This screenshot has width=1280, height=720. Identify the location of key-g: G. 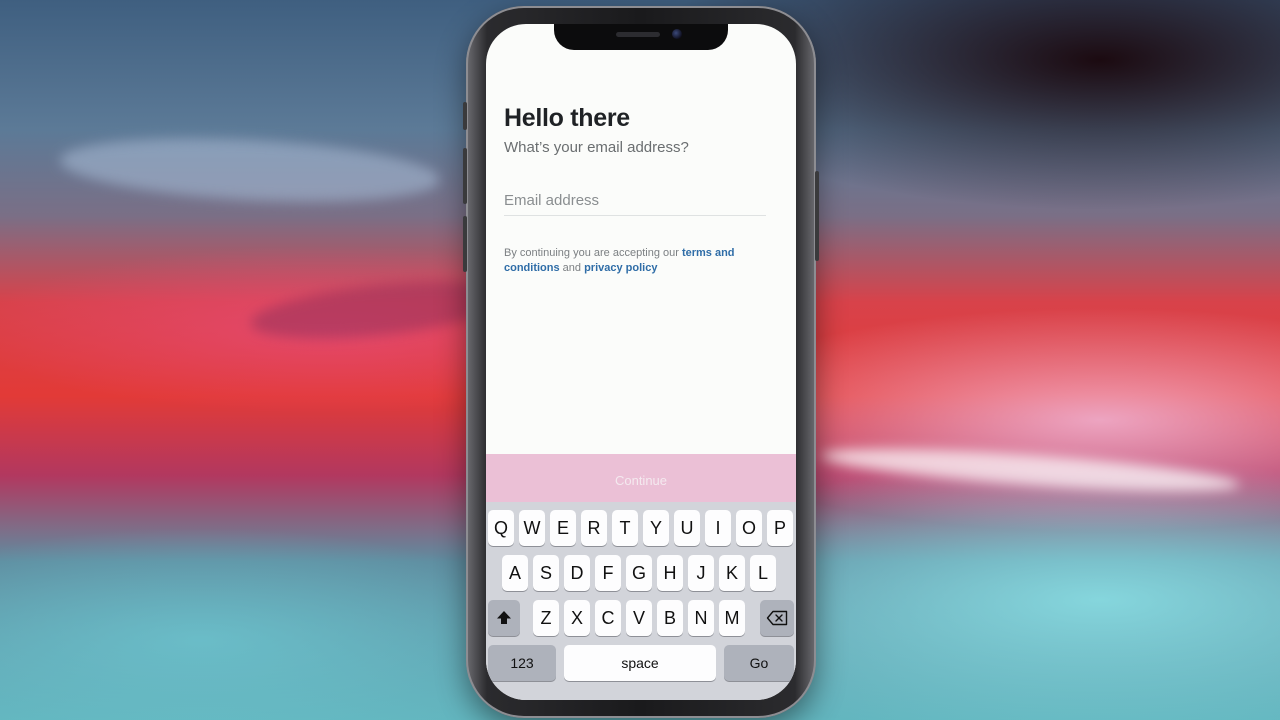
(639, 573).